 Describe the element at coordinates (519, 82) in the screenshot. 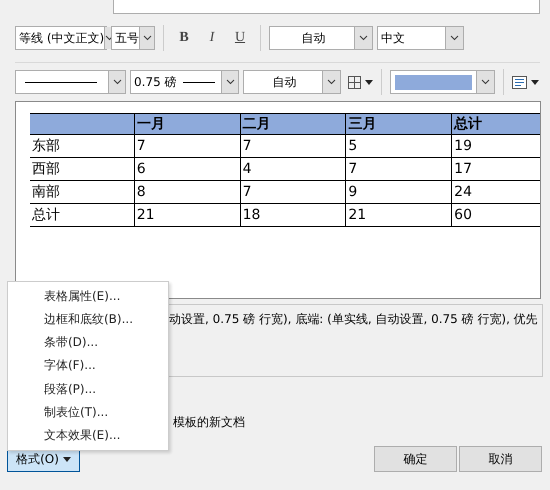

I see `paragraph-icon` at that location.